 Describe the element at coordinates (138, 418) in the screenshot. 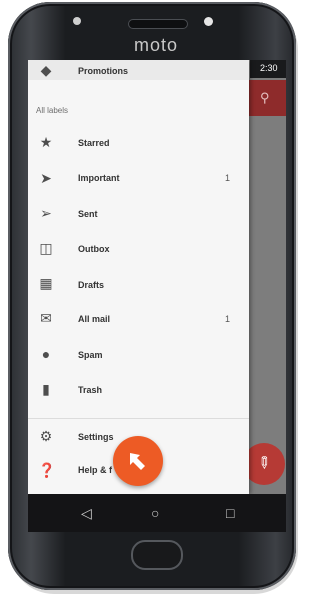

I see `drawer-divider` at that location.